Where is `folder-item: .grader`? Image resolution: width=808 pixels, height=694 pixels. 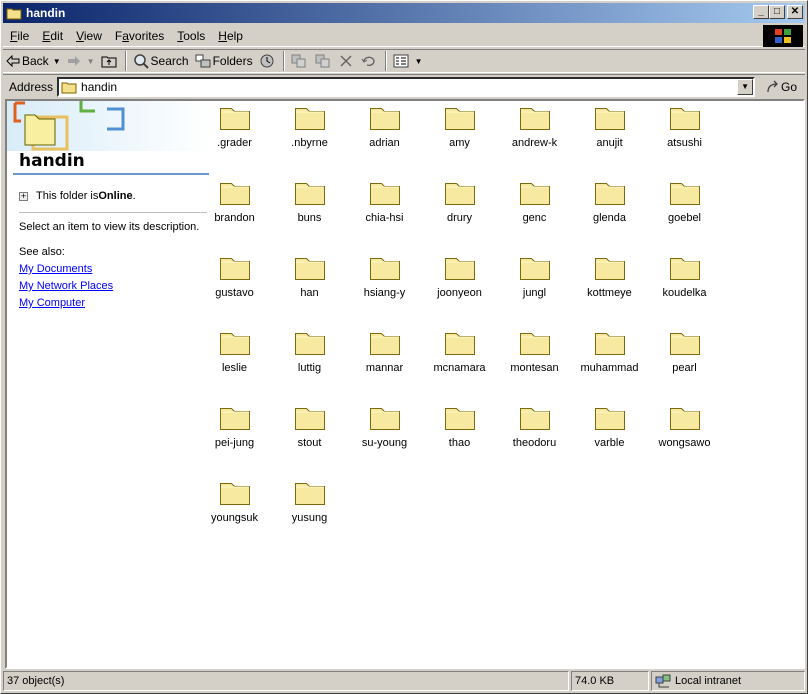
folder-item: .grader is located at coordinates (234, 126).